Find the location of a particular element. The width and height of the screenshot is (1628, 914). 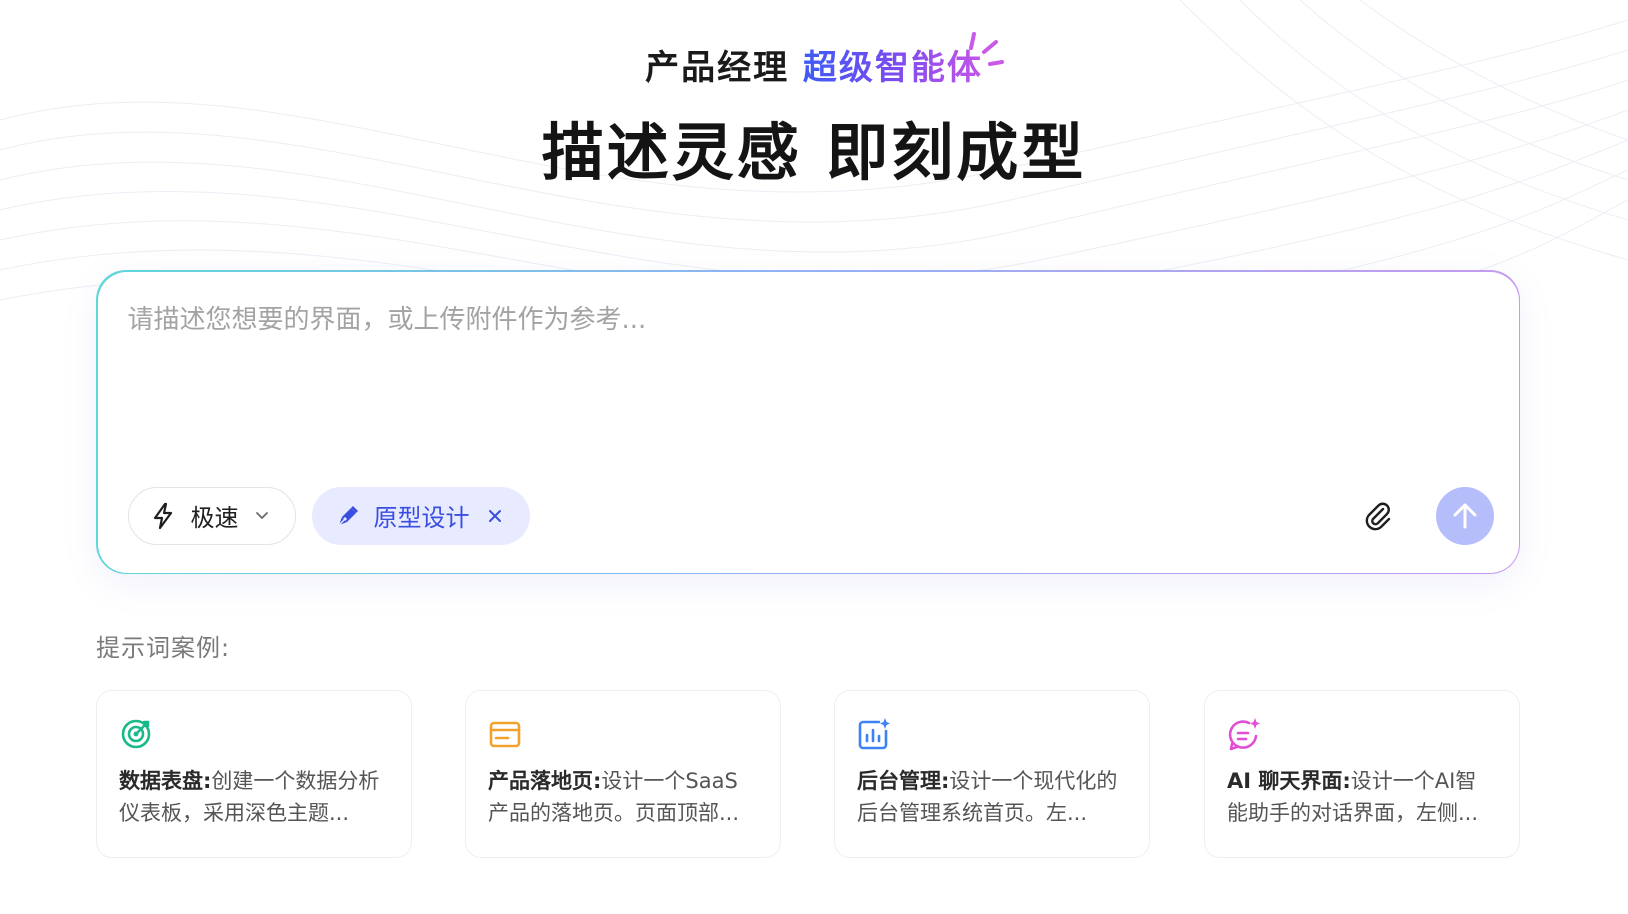

close-icon is located at coordinates (494, 515).